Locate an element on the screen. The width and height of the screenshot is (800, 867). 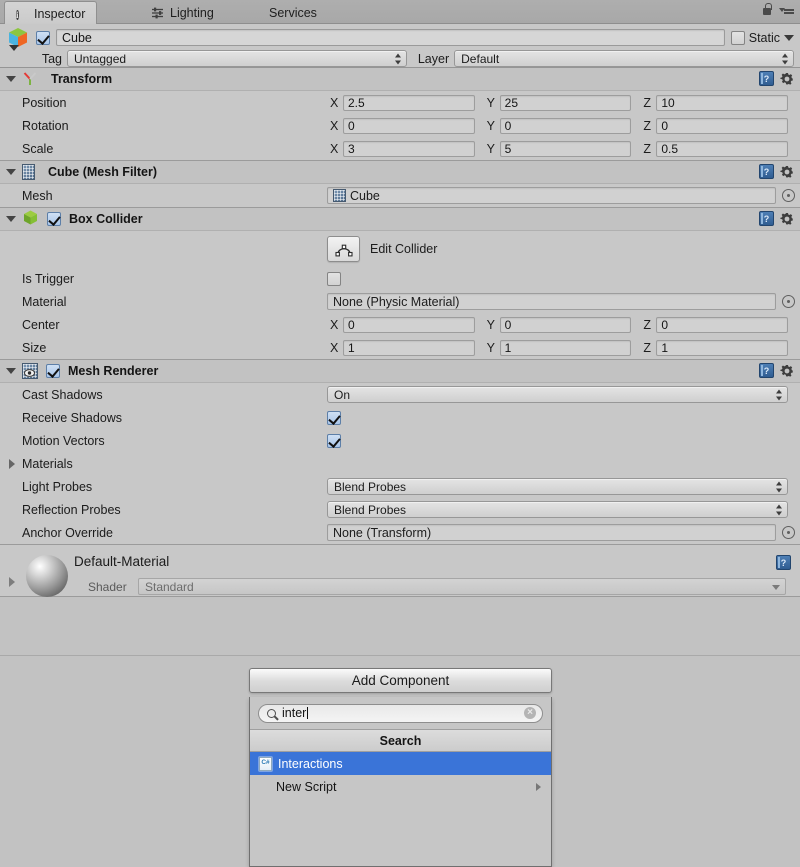
collider-size-row: Size X 1 Y 1 Z 1 is located at coordinates (400, 347).